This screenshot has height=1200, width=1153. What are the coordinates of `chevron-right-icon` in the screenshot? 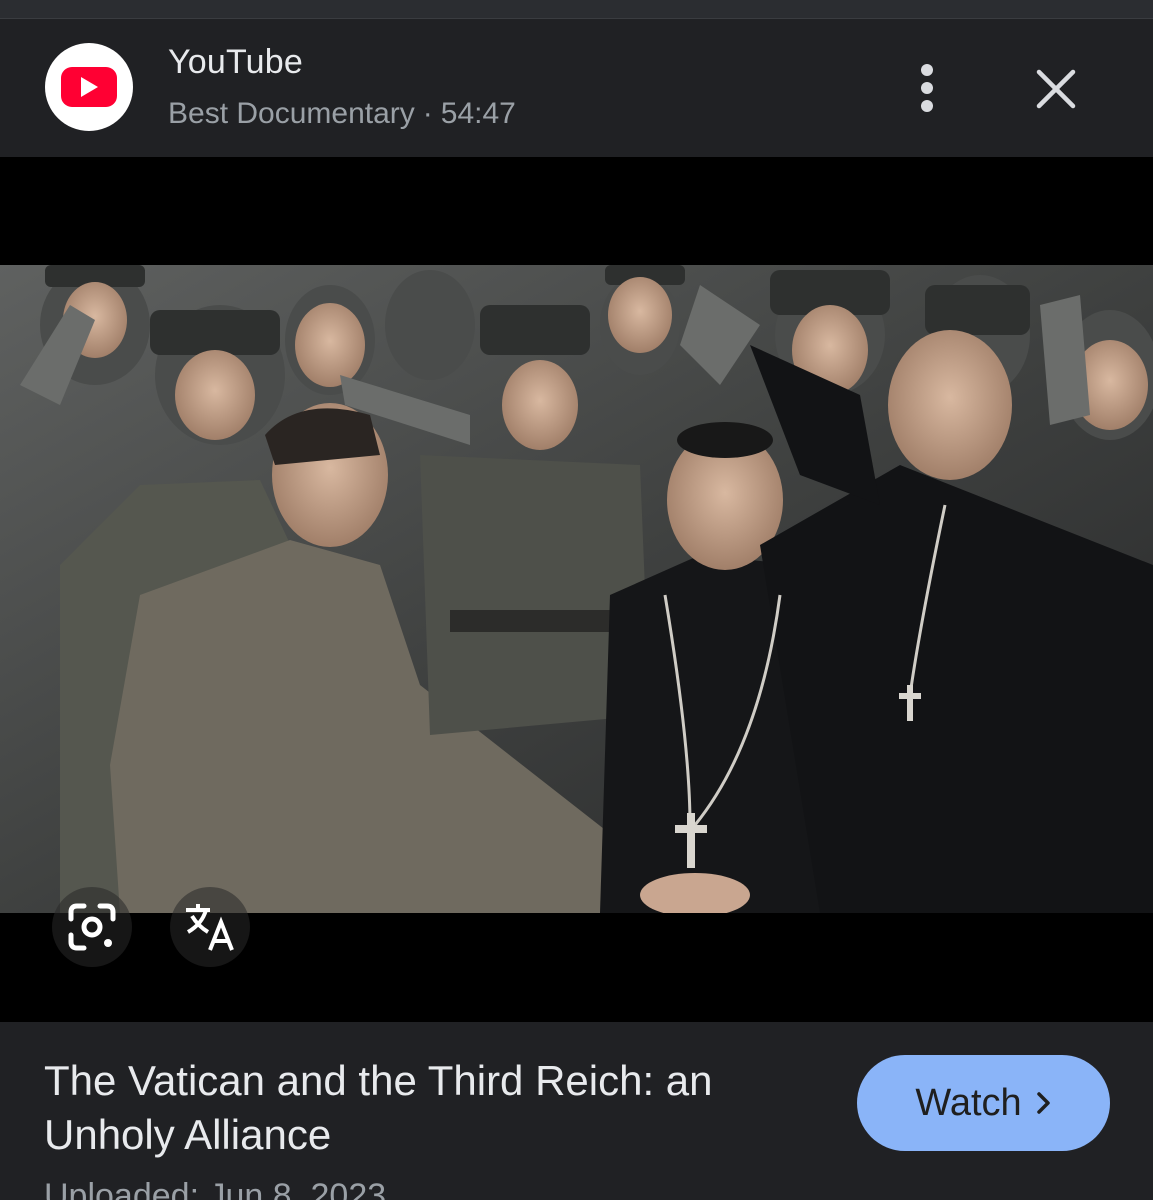 It's located at (1044, 1103).